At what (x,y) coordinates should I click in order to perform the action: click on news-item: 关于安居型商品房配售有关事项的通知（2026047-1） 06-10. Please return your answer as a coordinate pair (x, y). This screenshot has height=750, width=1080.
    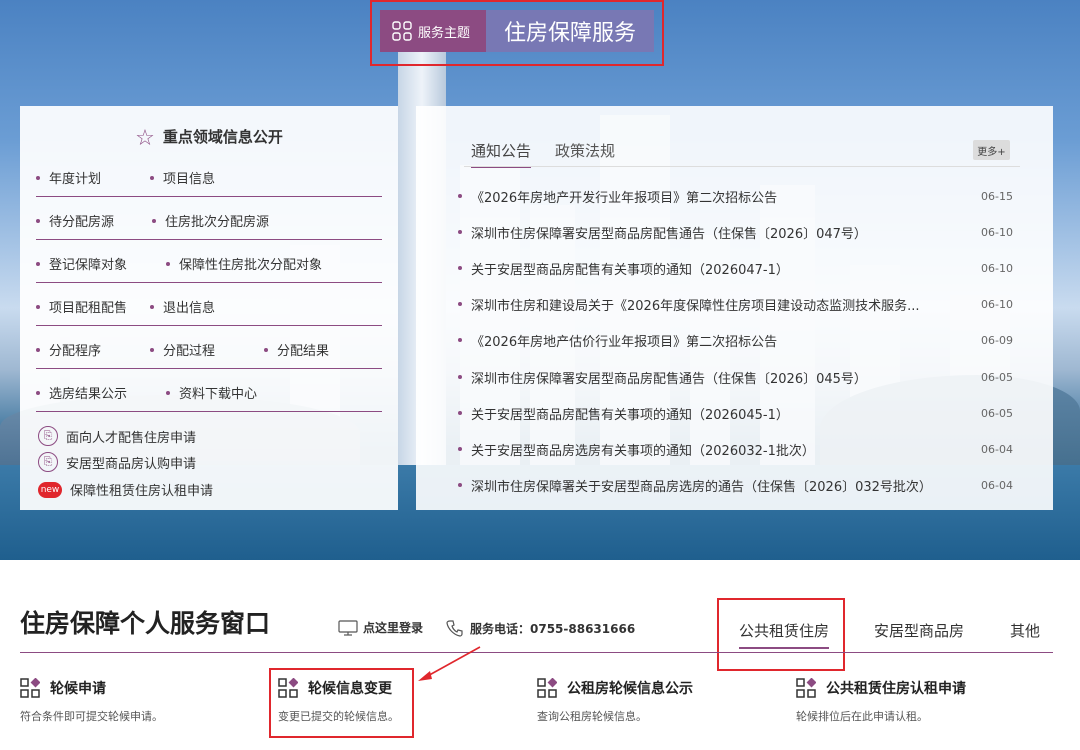
    Looking at the image, I should click on (735, 268).